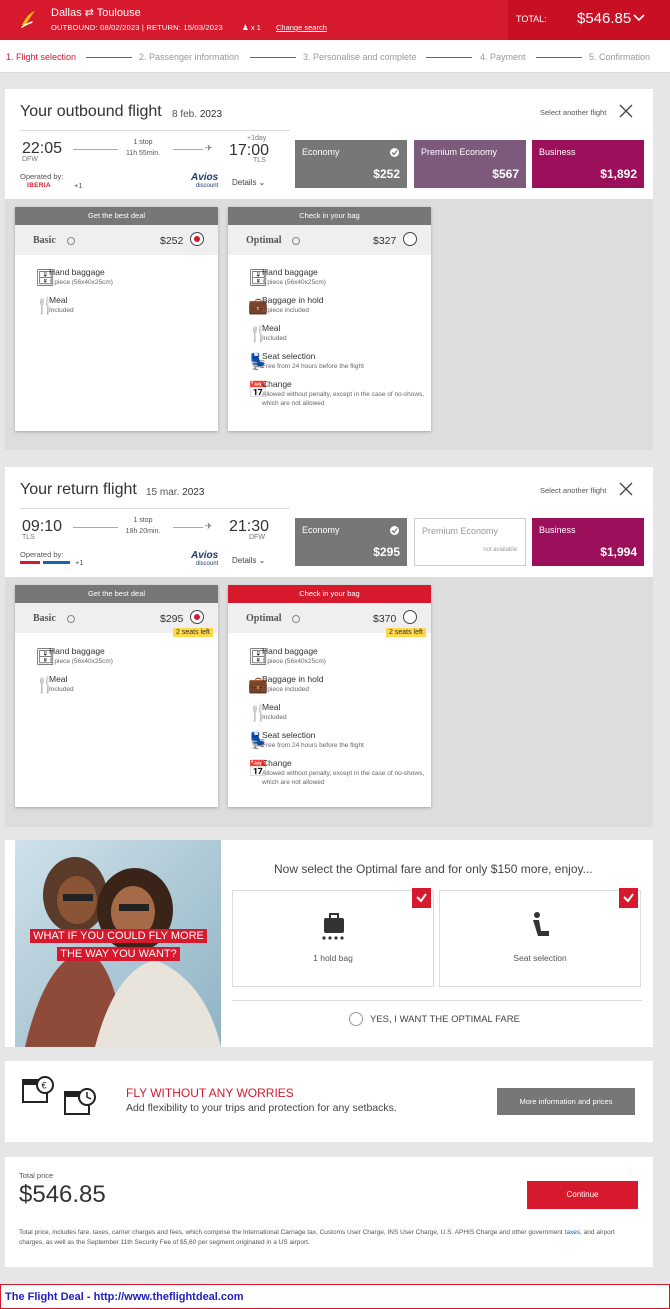  What do you see at coordinates (285, 310) in the screenshot?
I see `feature-desc: 1 piece included` at bounding box center [285, 310].